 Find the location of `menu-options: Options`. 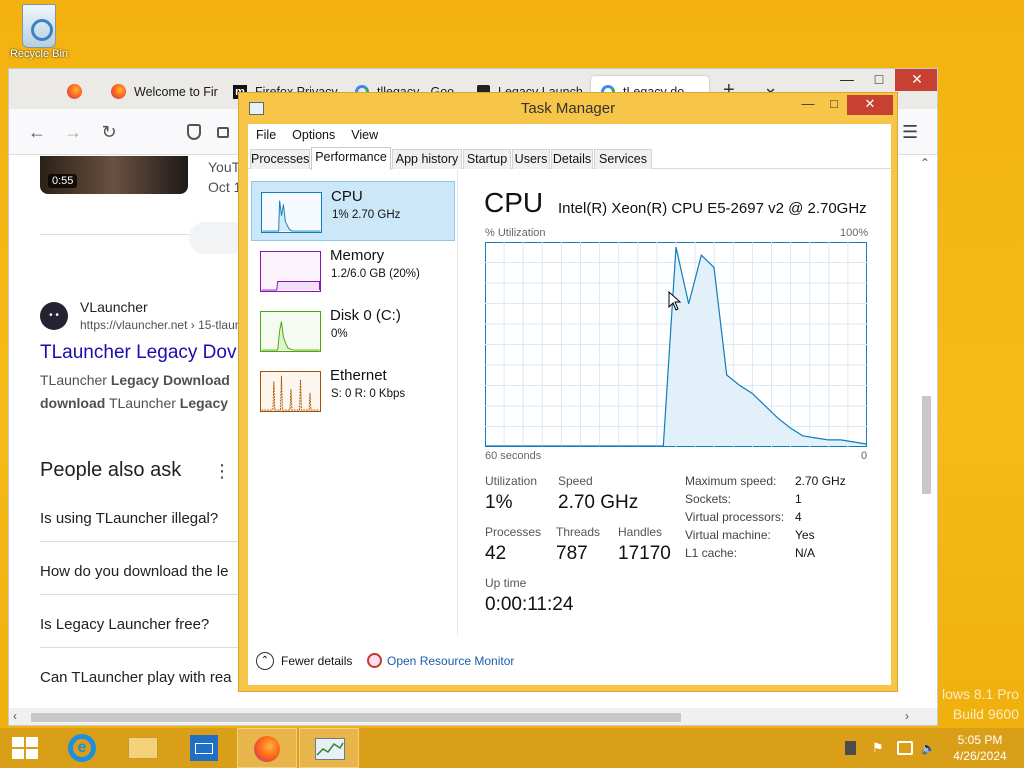

menu-options: Options is located at coordinates (313, 135).